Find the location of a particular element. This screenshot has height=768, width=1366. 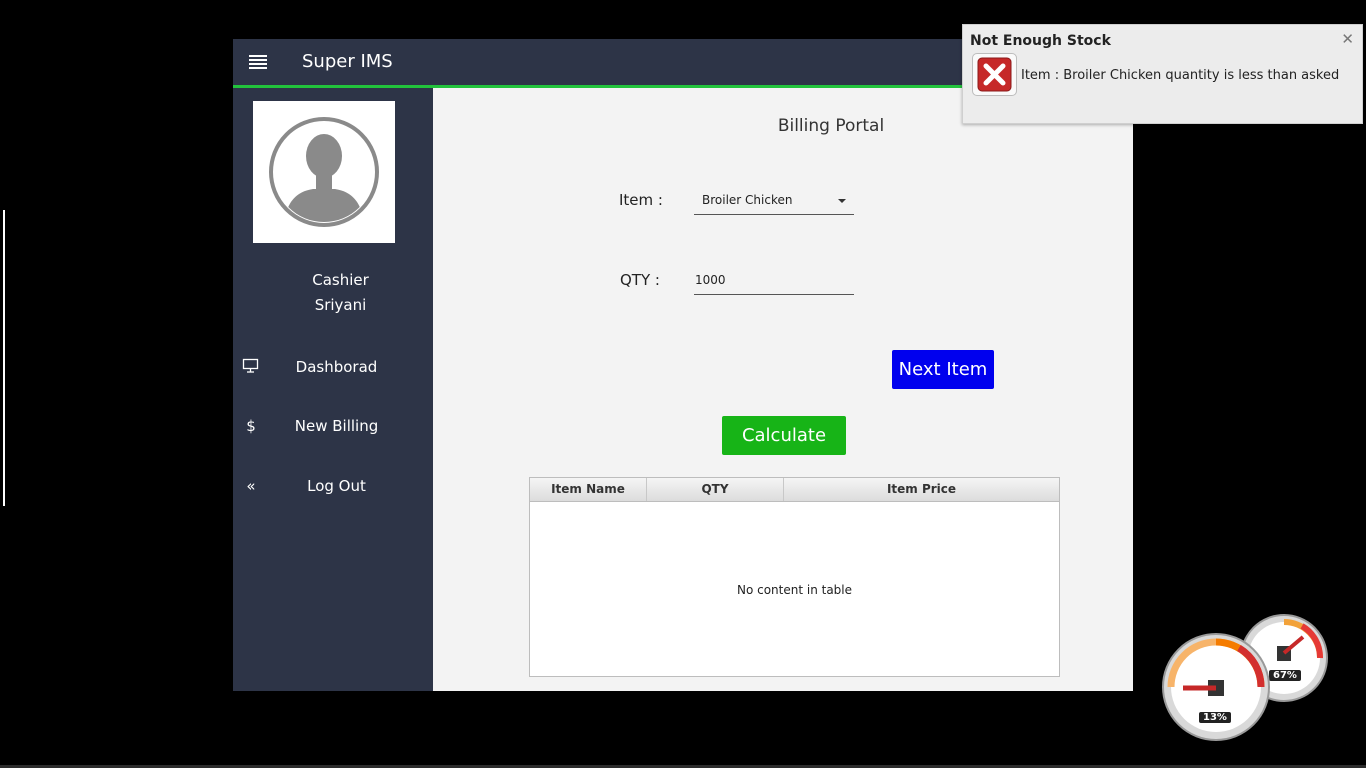

column-header-qty: QTY is located at coordinates (715, 489).